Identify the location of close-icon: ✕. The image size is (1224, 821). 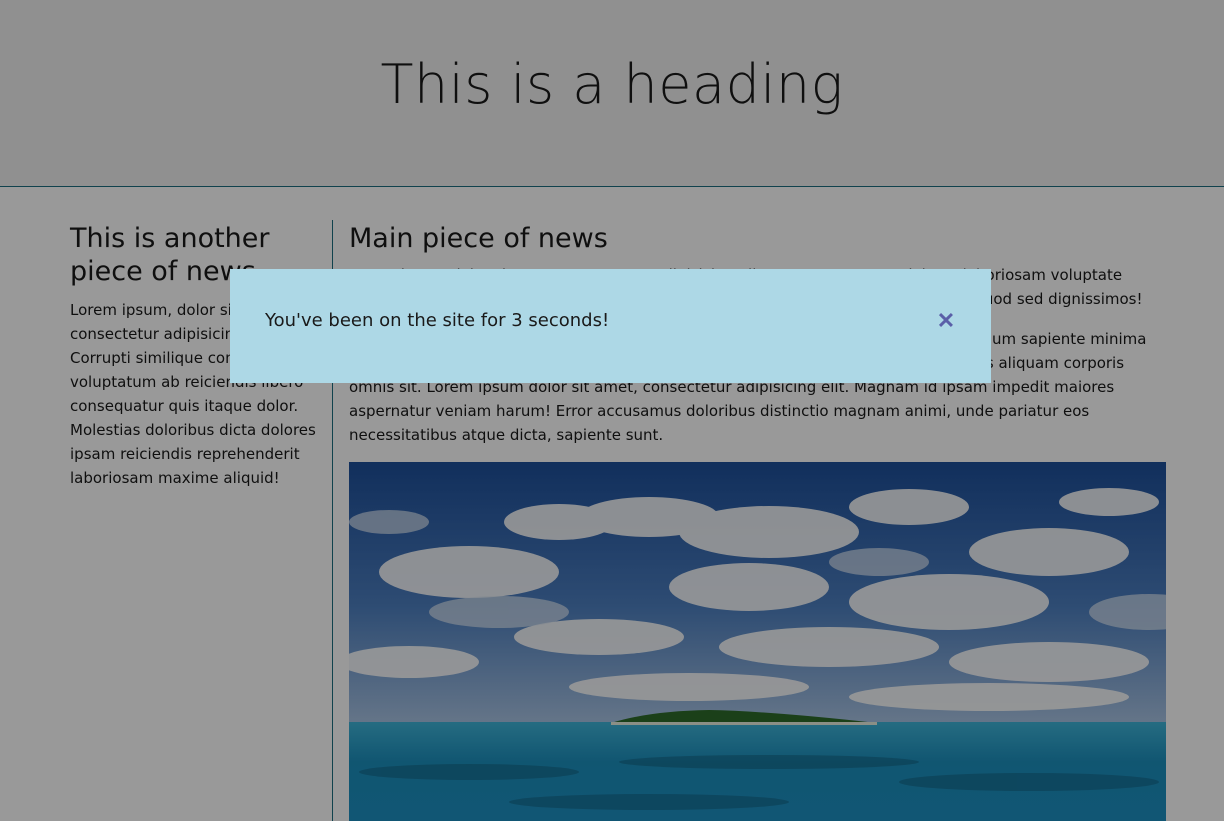
(946, 320).